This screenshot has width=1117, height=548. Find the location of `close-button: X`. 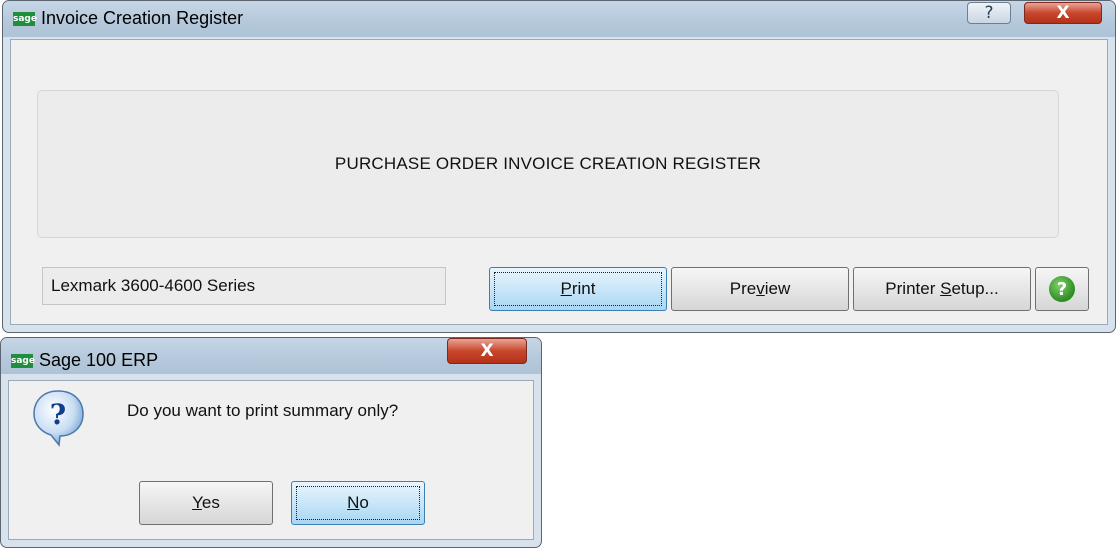

close-button: X is located at coordinates (1063, 13).